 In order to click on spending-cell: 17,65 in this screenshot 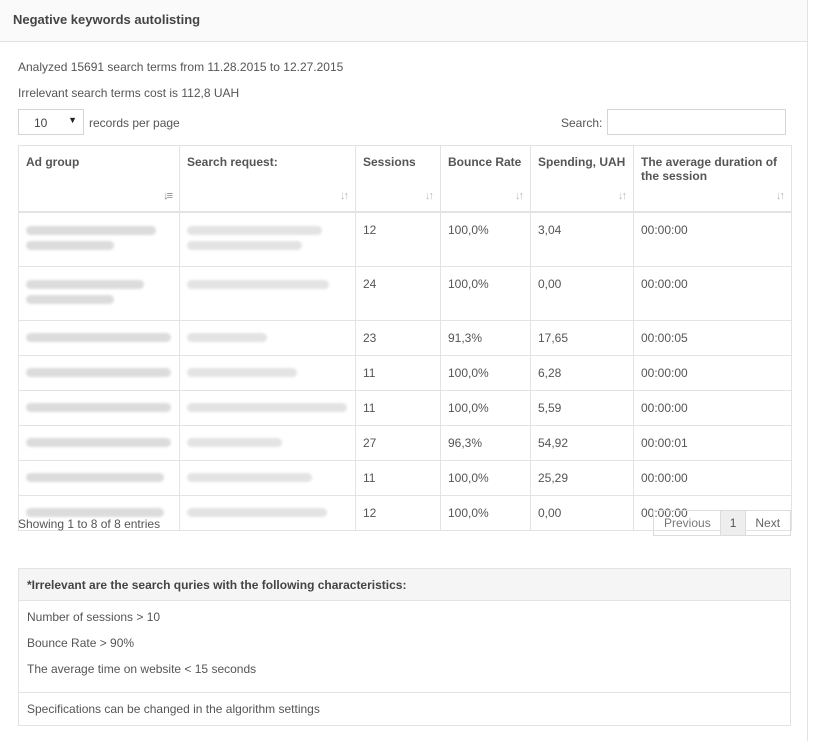, I will do `click(582, 337)`.